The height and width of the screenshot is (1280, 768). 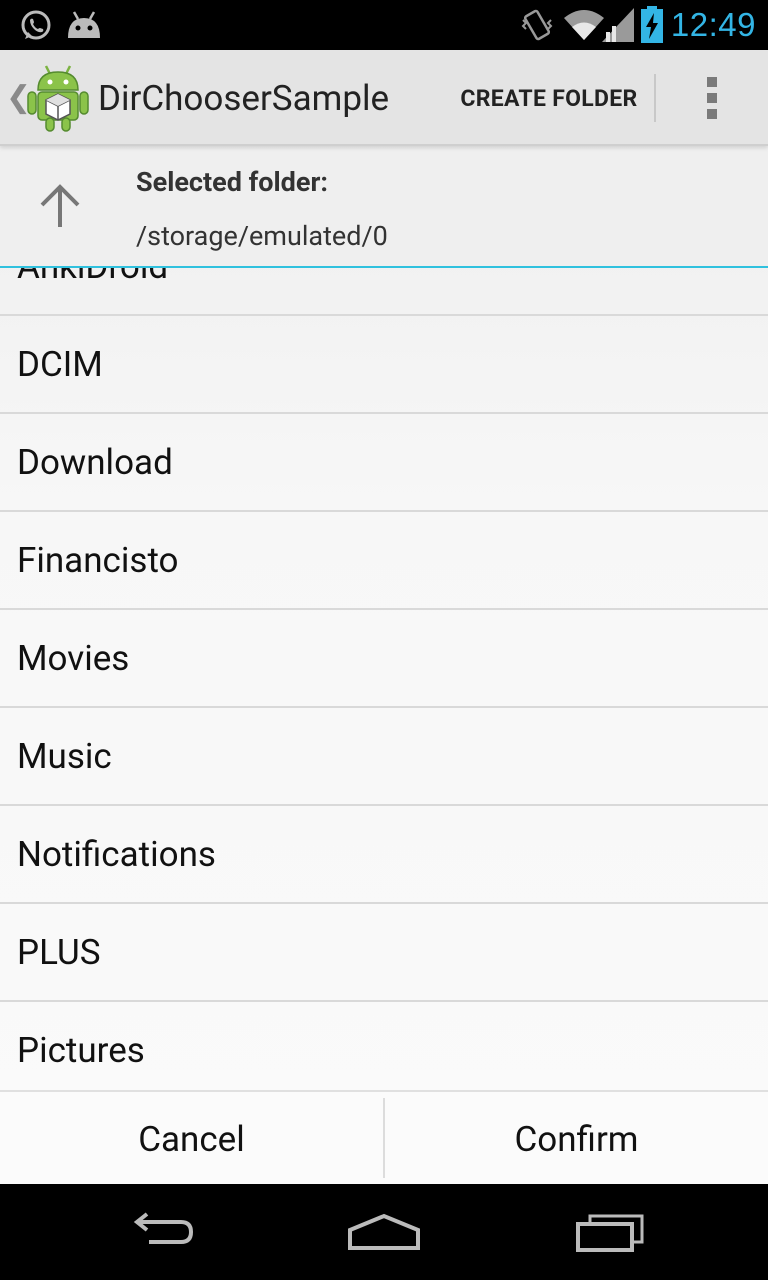 What do you see at coordinates (713, 24) in the screenshot?
I see `clock: 12:49` at bounding box center [713, 24].